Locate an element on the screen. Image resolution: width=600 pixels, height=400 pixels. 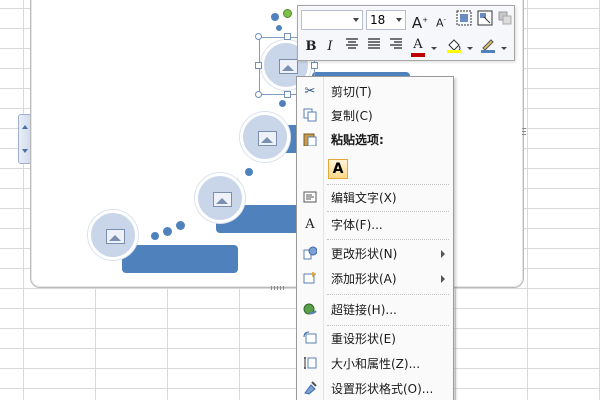
align-justify-icon is located at coordinates (374, 43).